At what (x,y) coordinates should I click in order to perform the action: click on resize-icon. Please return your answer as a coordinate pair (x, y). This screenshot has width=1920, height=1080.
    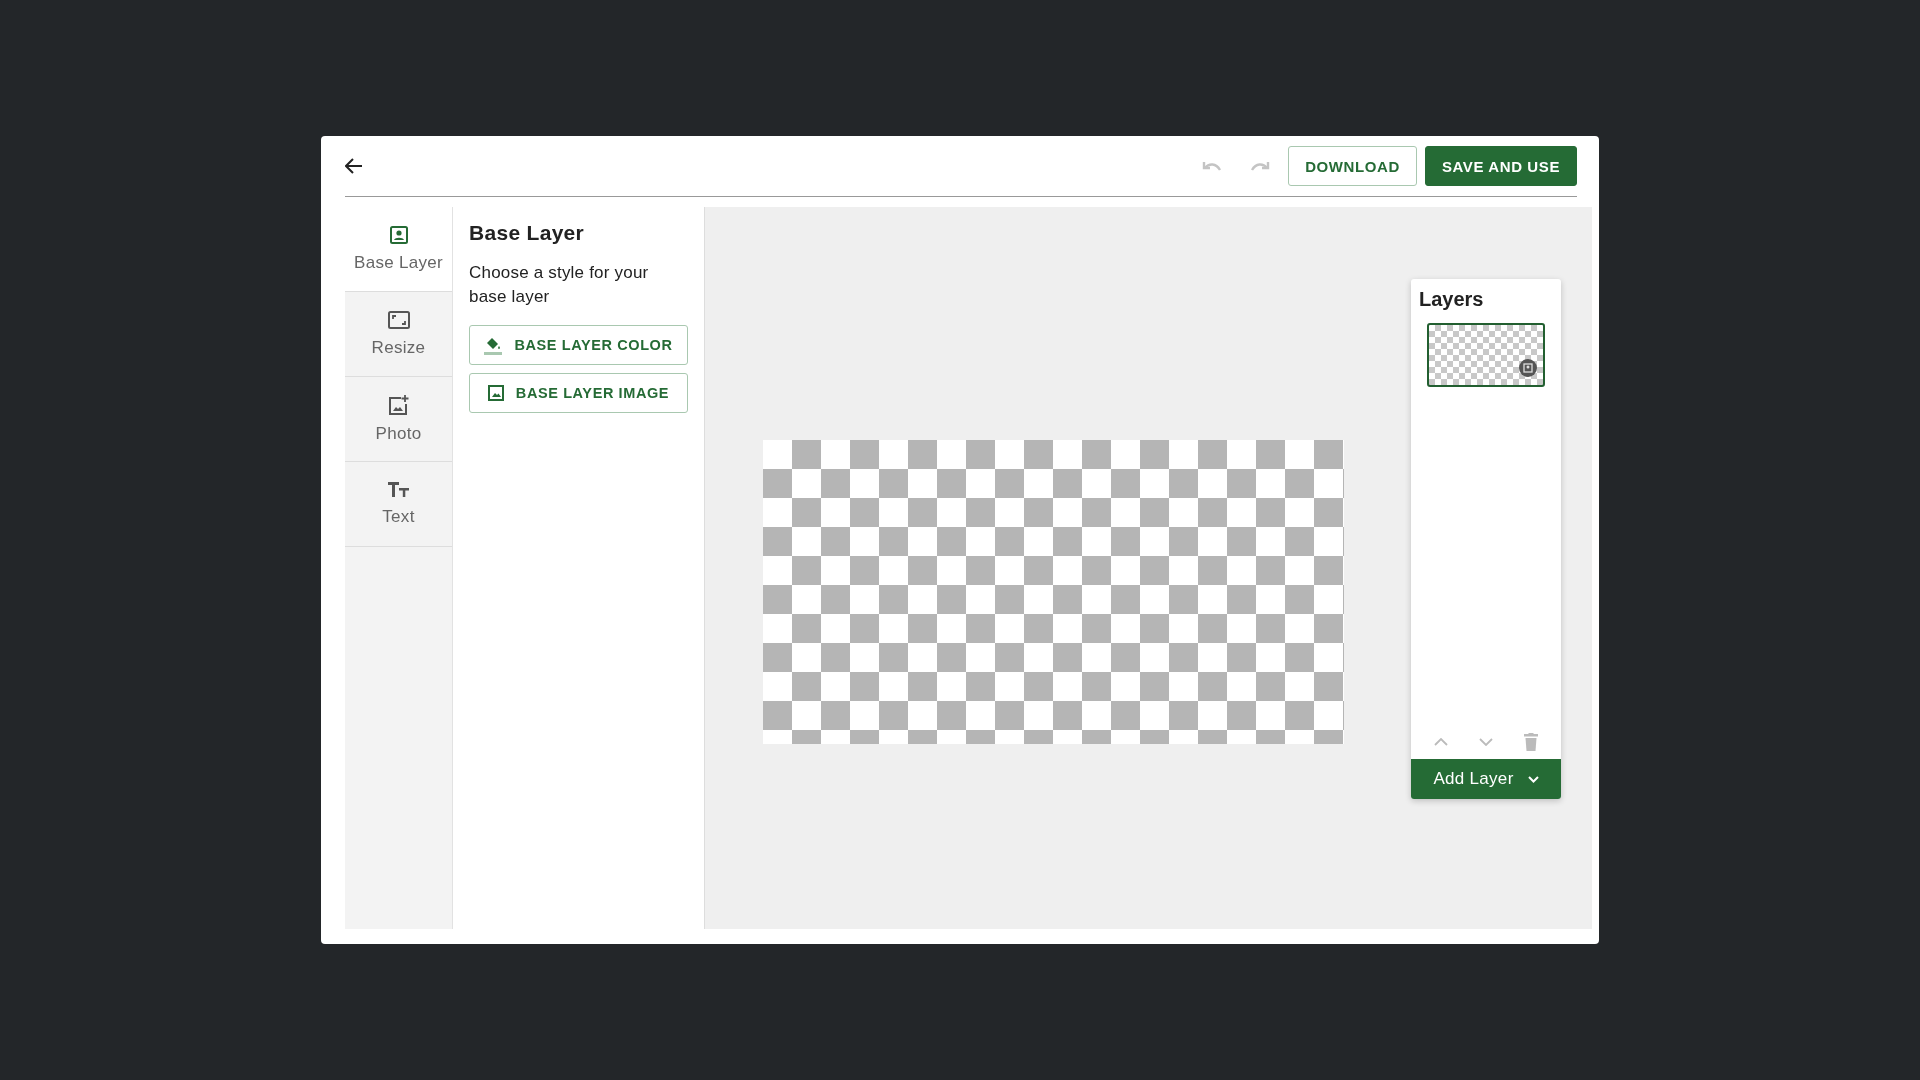
    Looking at the image, I should click on (398, 320).